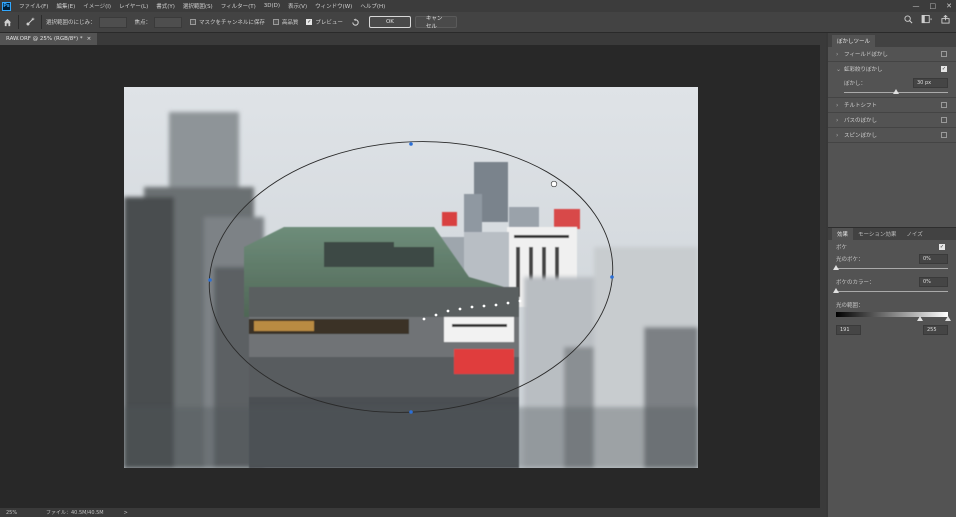 The width and height of the screenshot is (956, 517). I want to click on high-quality-checkbox, so click(275, 22).